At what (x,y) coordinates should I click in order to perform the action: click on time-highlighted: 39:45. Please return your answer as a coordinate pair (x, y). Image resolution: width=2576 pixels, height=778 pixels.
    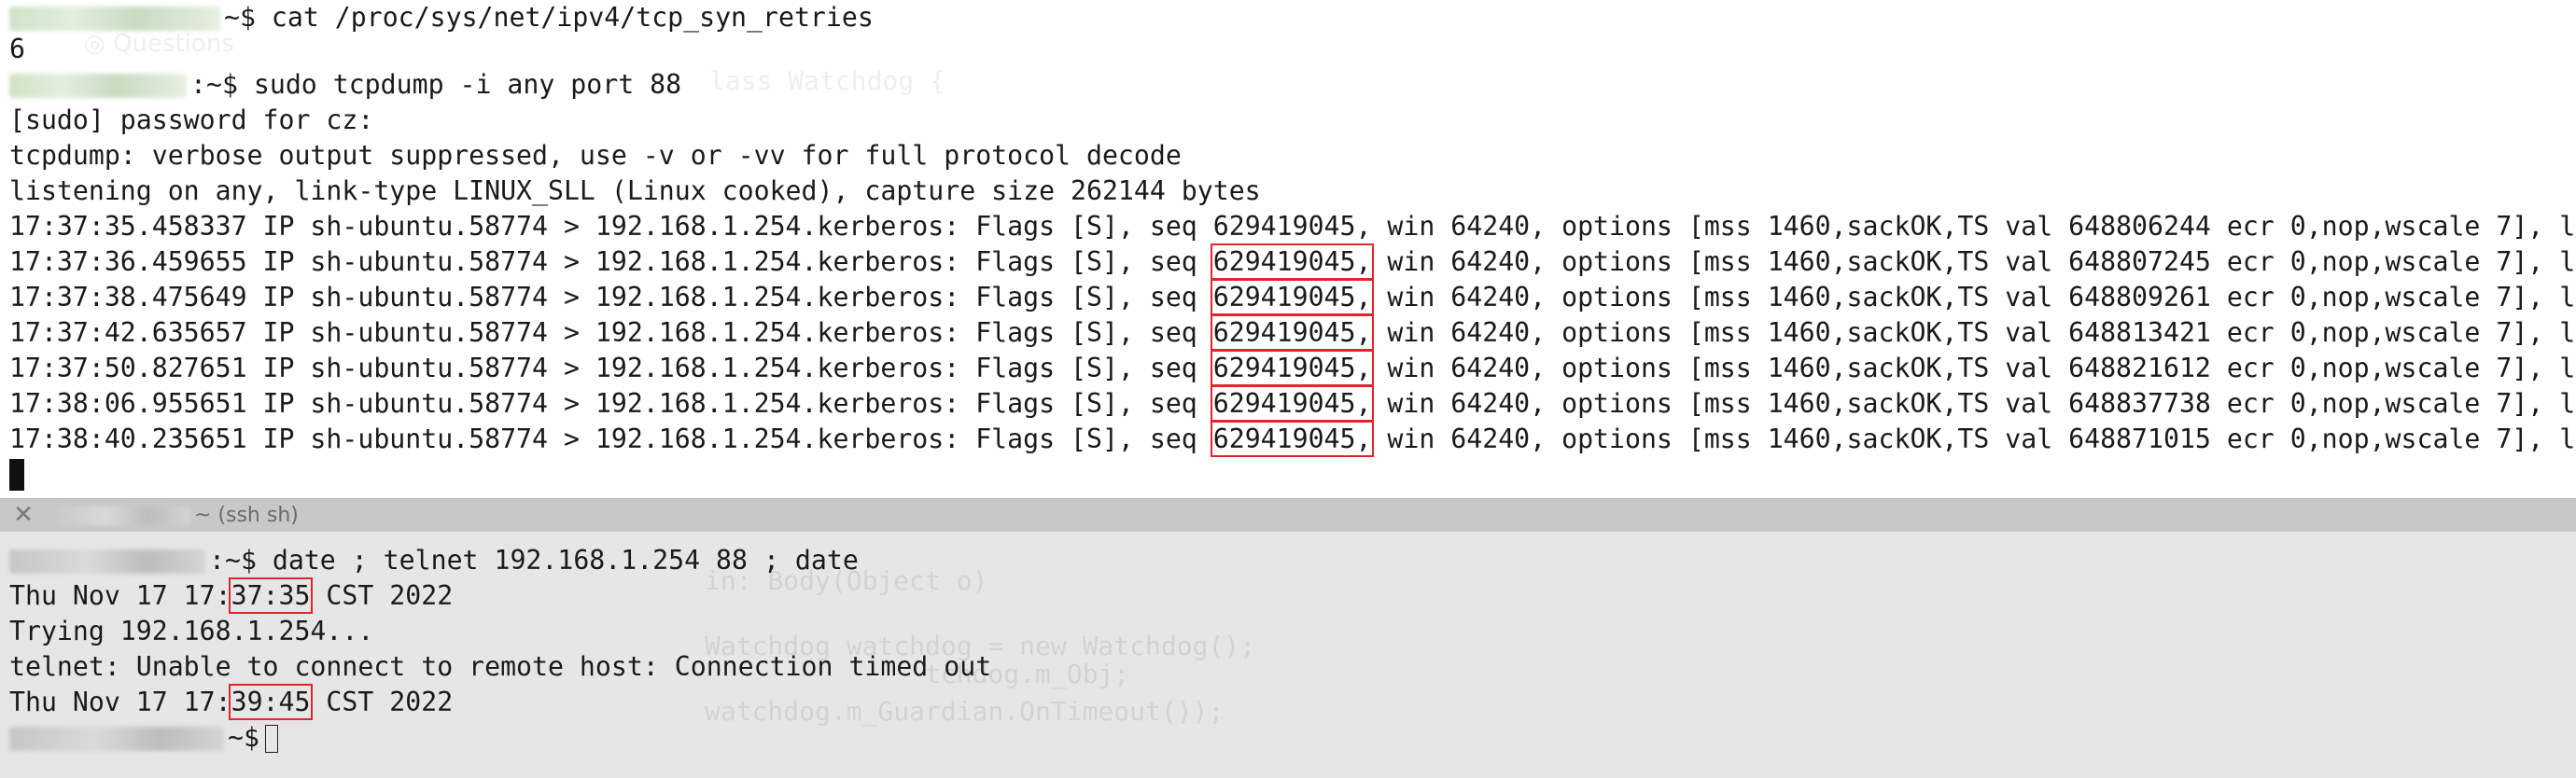
    Looking at the image, I should click on (271, 702).